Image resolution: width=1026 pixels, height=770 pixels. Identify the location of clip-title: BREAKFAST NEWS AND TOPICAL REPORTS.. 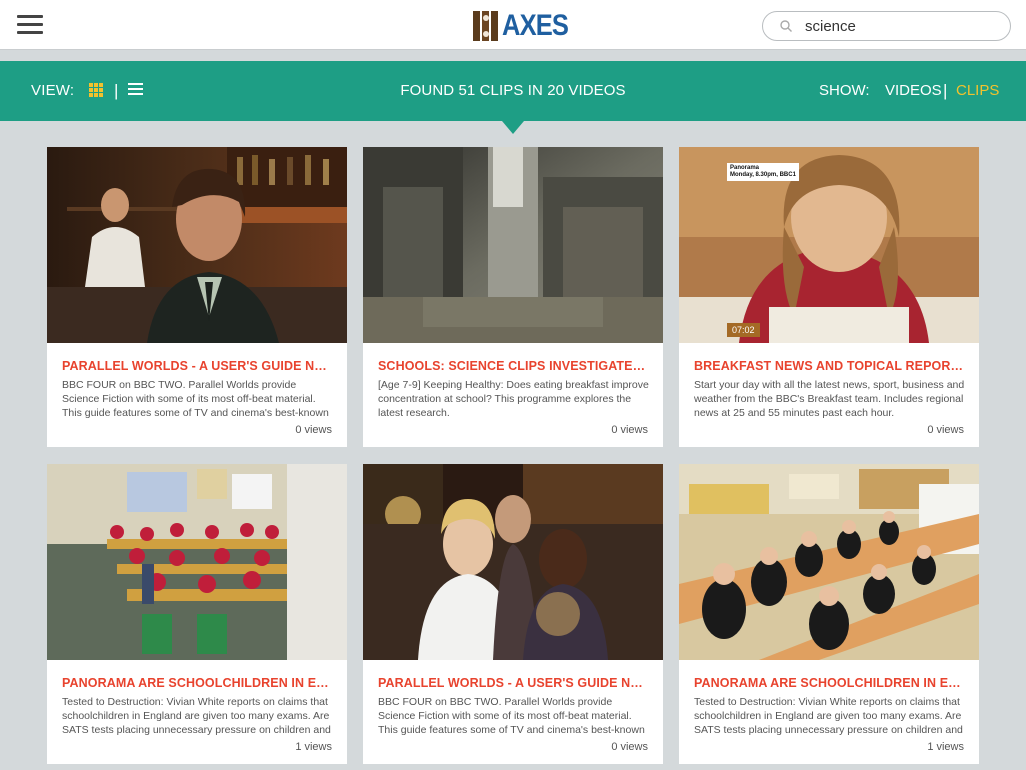
(830, 366).